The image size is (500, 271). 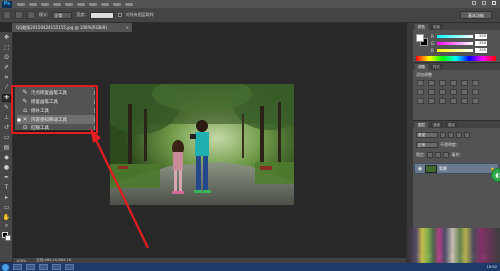 What do you see at coordinates (6, 198) in the screenshot?
I see `path-select-tool-icon: ▸` at bounding box center [6, 198].